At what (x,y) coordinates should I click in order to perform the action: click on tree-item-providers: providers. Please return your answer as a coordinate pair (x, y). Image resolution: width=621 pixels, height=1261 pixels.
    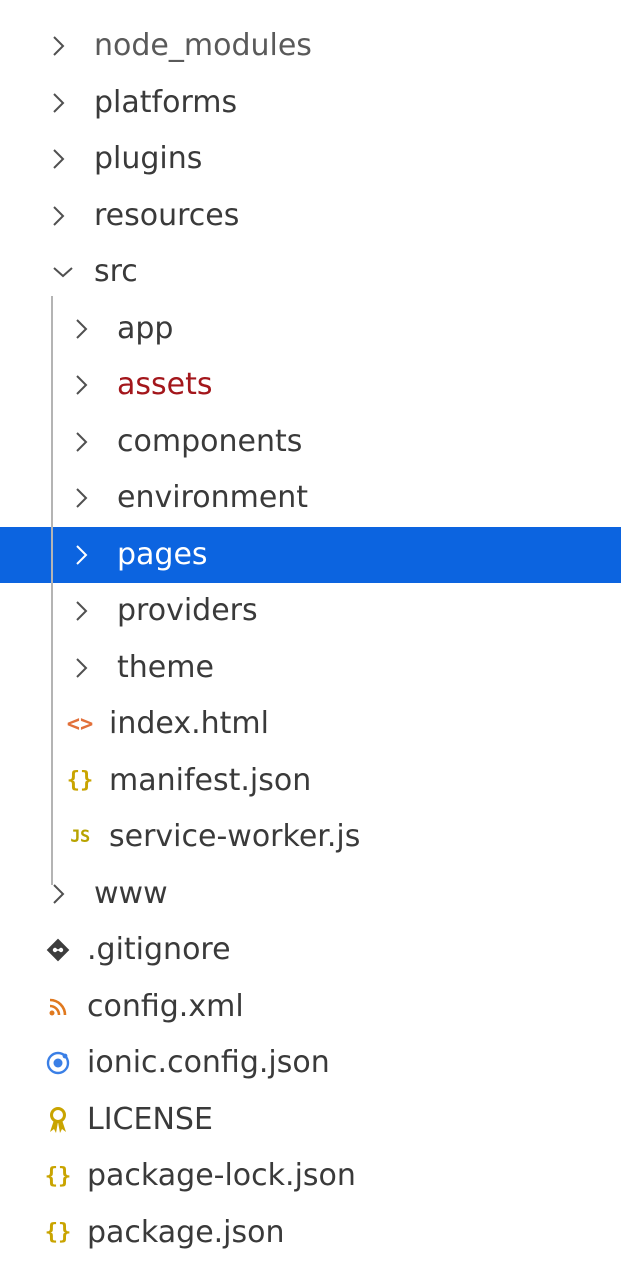
    Looking at the image, I should click on (310, 611).